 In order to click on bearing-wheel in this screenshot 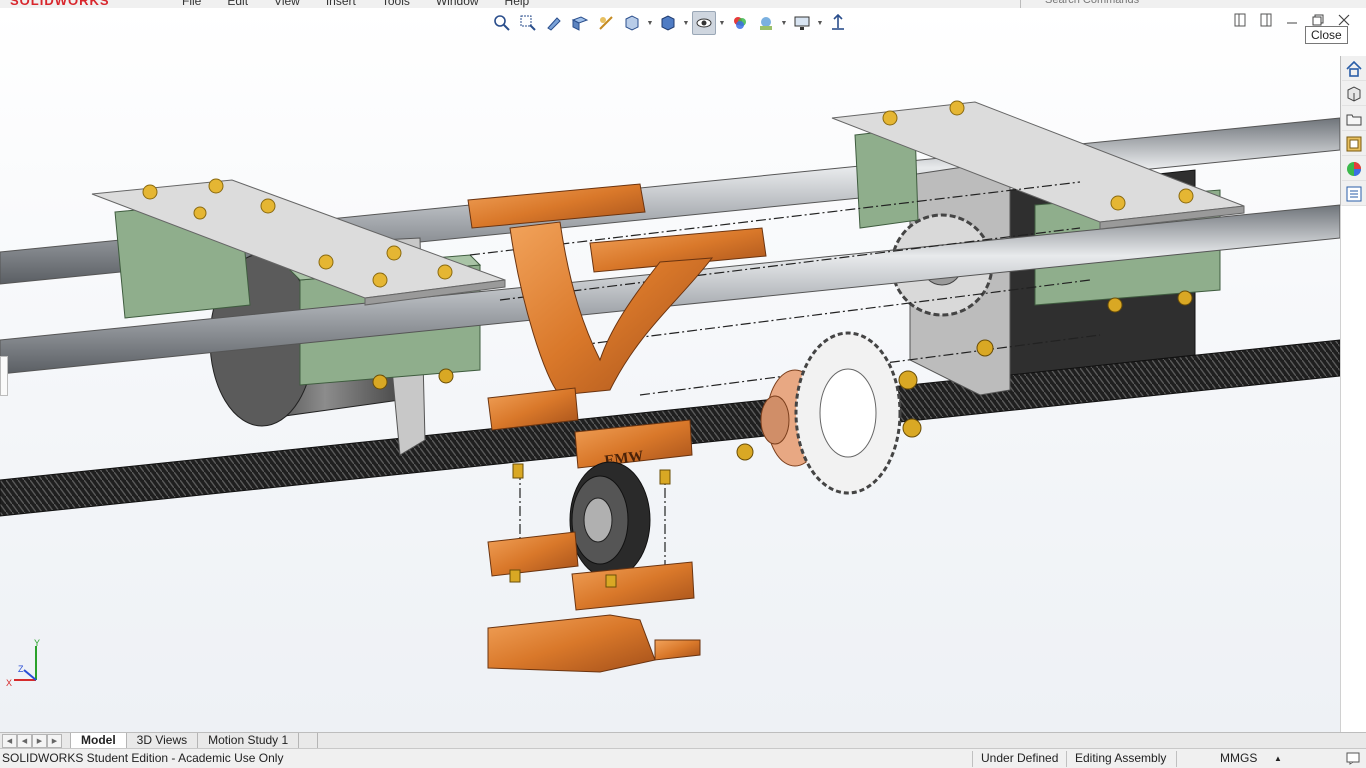, I will do `click(610, 520)`.